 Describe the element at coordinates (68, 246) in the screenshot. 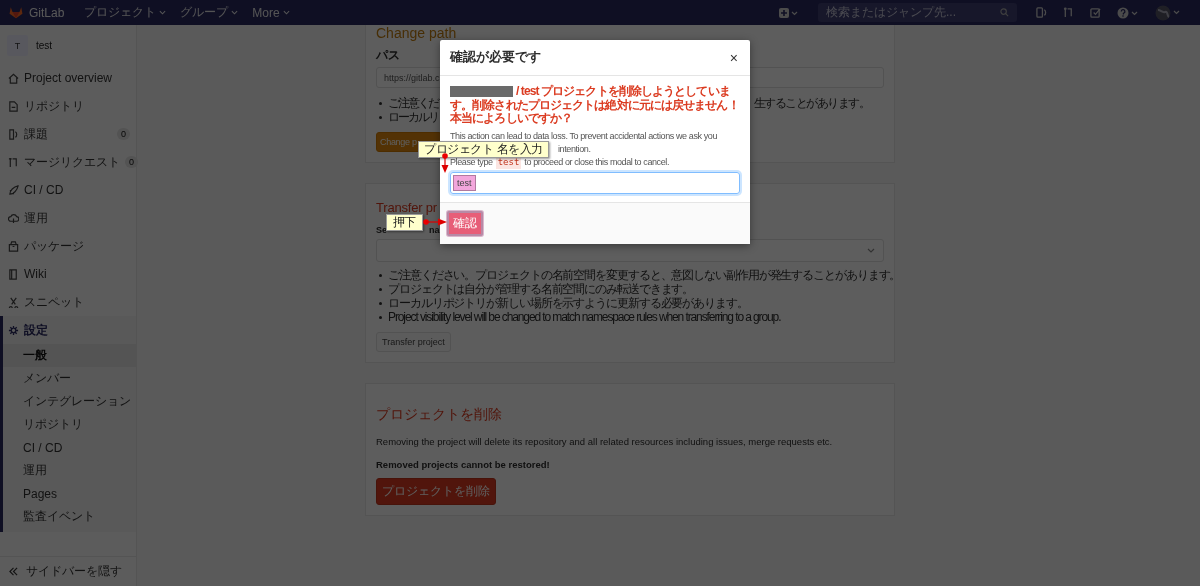

I see `sidebar-item: パッケージ` at that location.